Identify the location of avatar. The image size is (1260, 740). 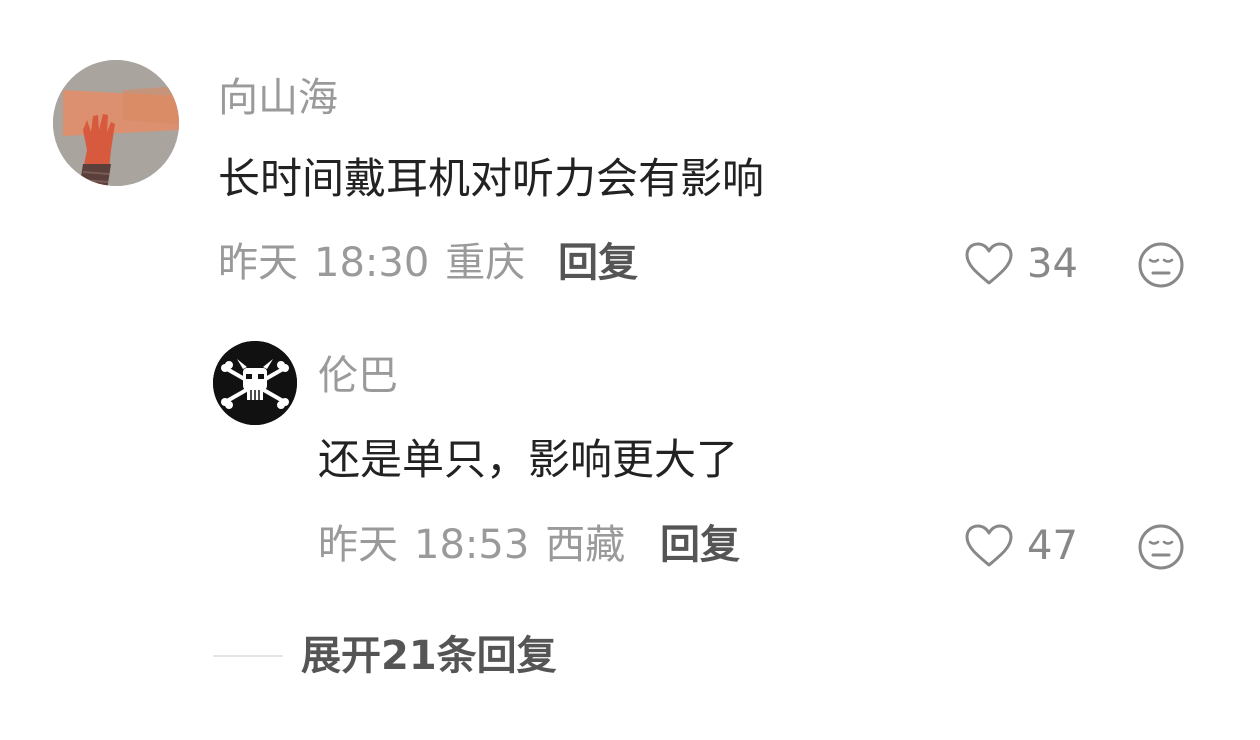
(116, 123).